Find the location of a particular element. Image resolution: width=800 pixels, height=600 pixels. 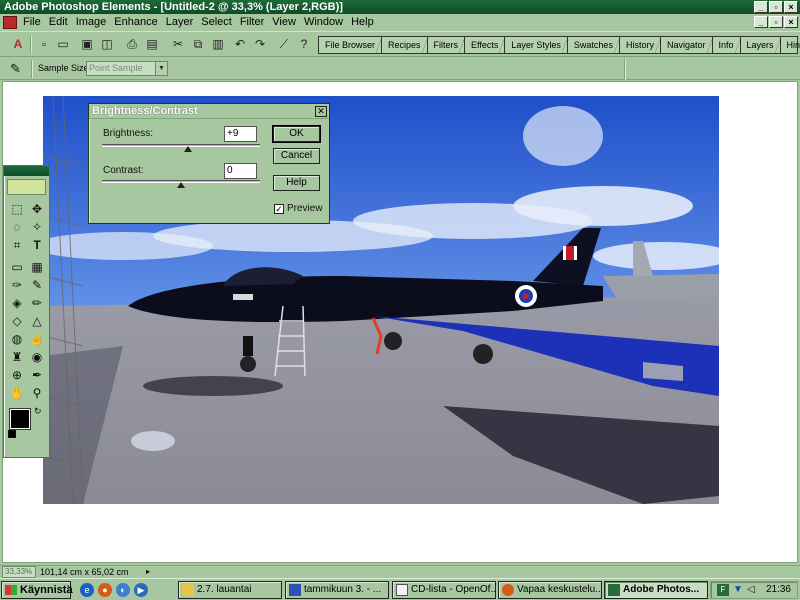

tab-effects: Effects is located at coordinates (485, 45).